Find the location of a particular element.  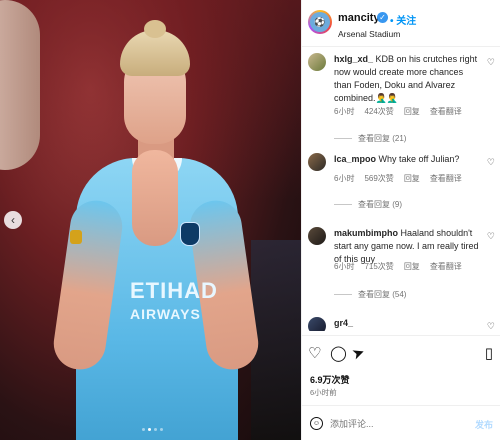

comment-meta: 6小时 424次赞 回复 查看翻译 is located at coordinates (398, 111).